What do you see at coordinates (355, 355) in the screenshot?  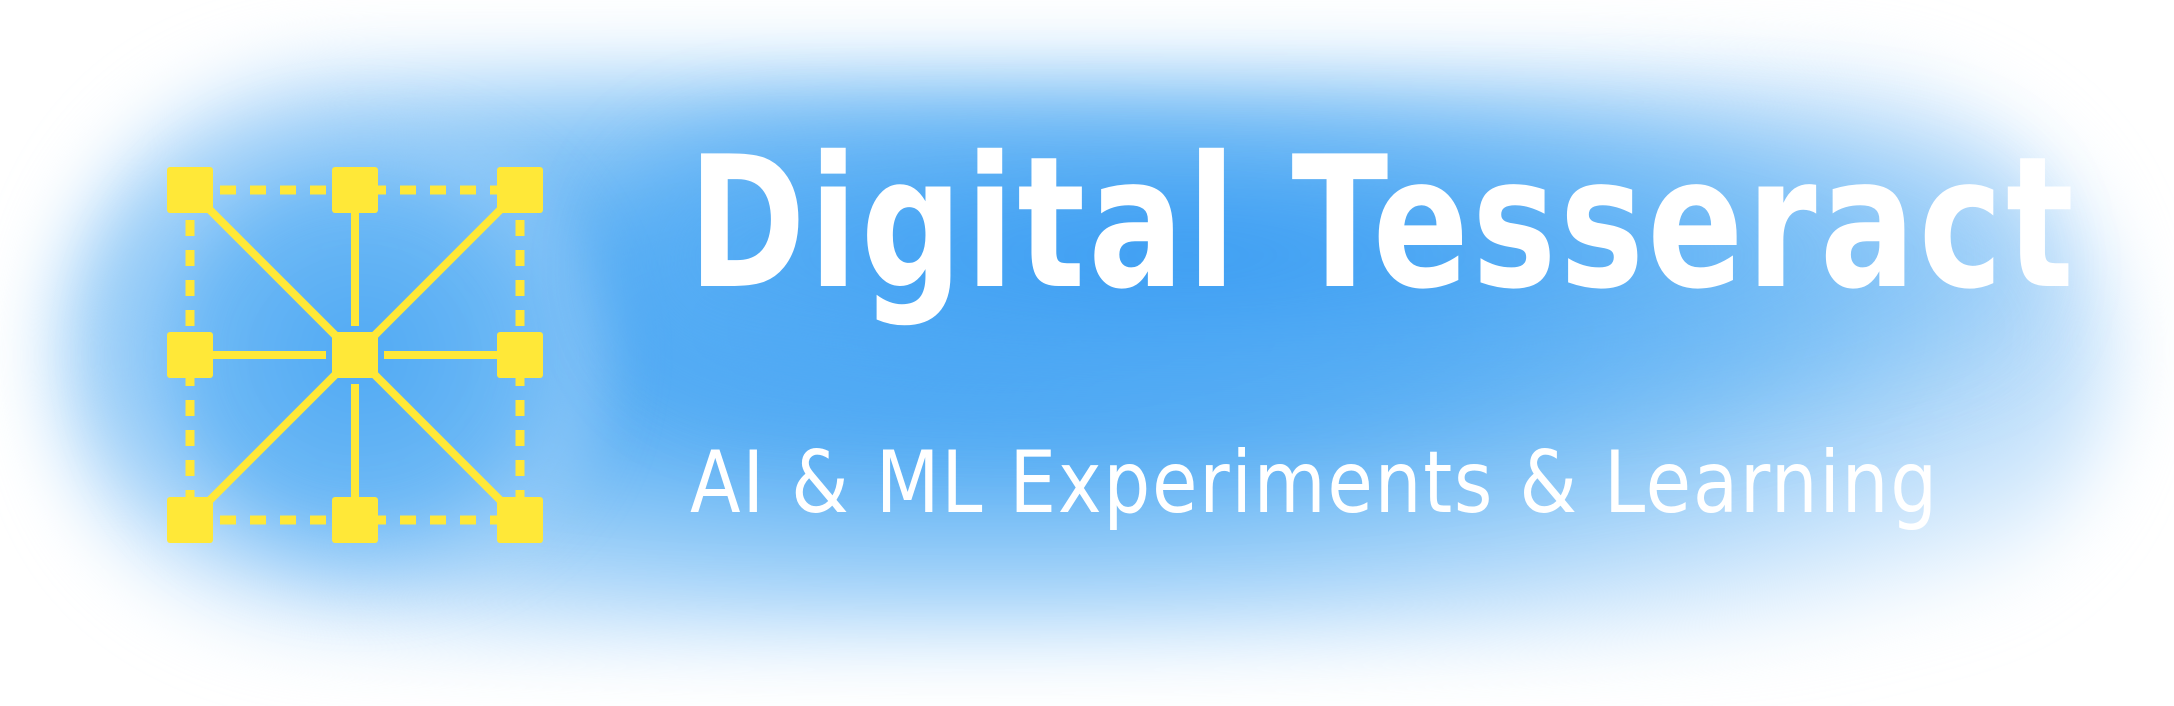 I see `tesseract-grid-icon` at bounding box center [355, 355].